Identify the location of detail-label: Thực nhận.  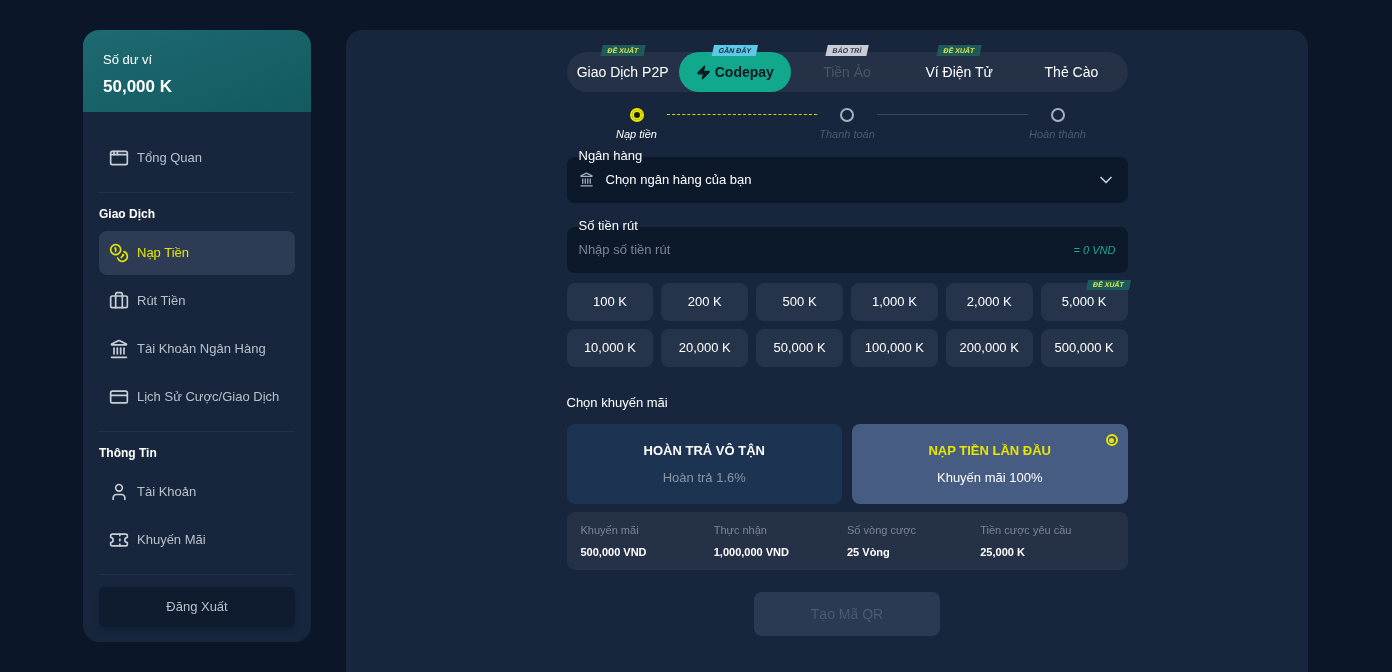
(740, 530).